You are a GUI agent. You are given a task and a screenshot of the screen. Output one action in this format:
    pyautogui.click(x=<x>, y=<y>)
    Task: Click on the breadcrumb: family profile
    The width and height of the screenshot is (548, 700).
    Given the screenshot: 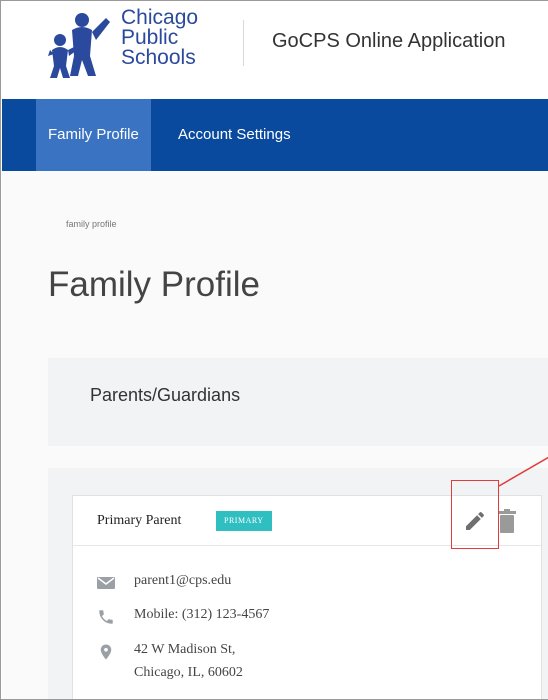 What is the action you would take?
    pyautogui.click(x=91, y=224)
    